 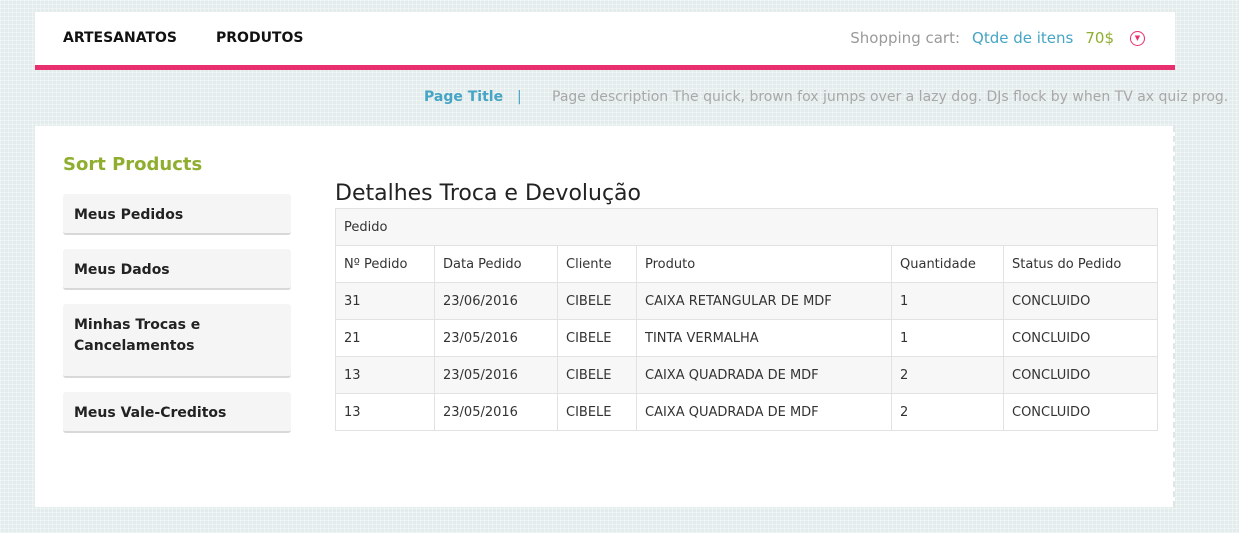 I want to click on table-cell: CAIXA RETANGULAR DE MDF, so click(x=764, y=301).